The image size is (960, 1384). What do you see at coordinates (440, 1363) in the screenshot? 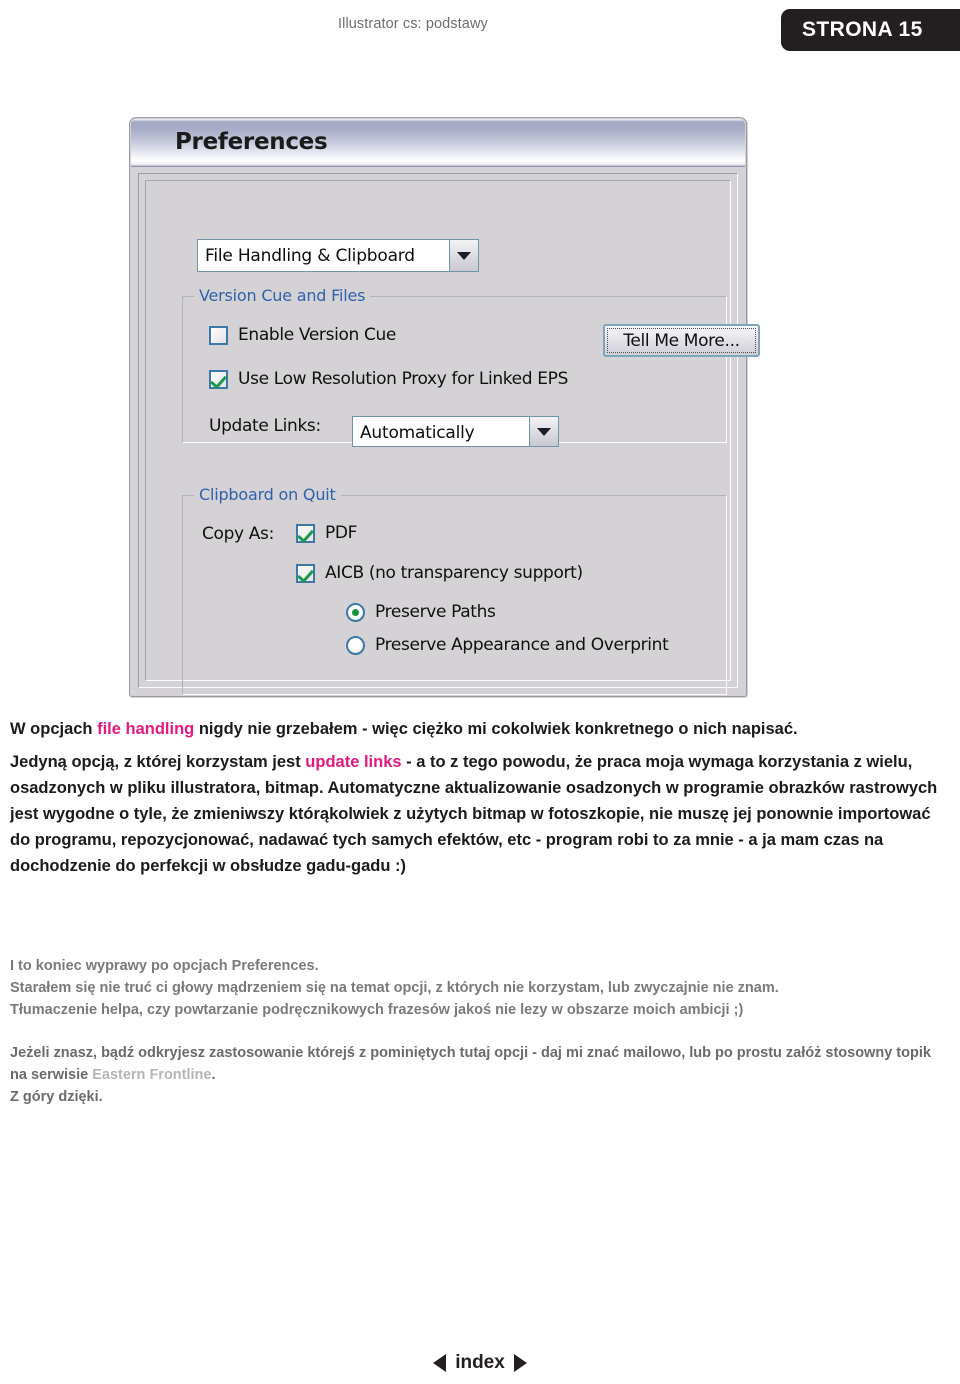
I see `triangle-left-icon` at bounding box center [440, 1363].